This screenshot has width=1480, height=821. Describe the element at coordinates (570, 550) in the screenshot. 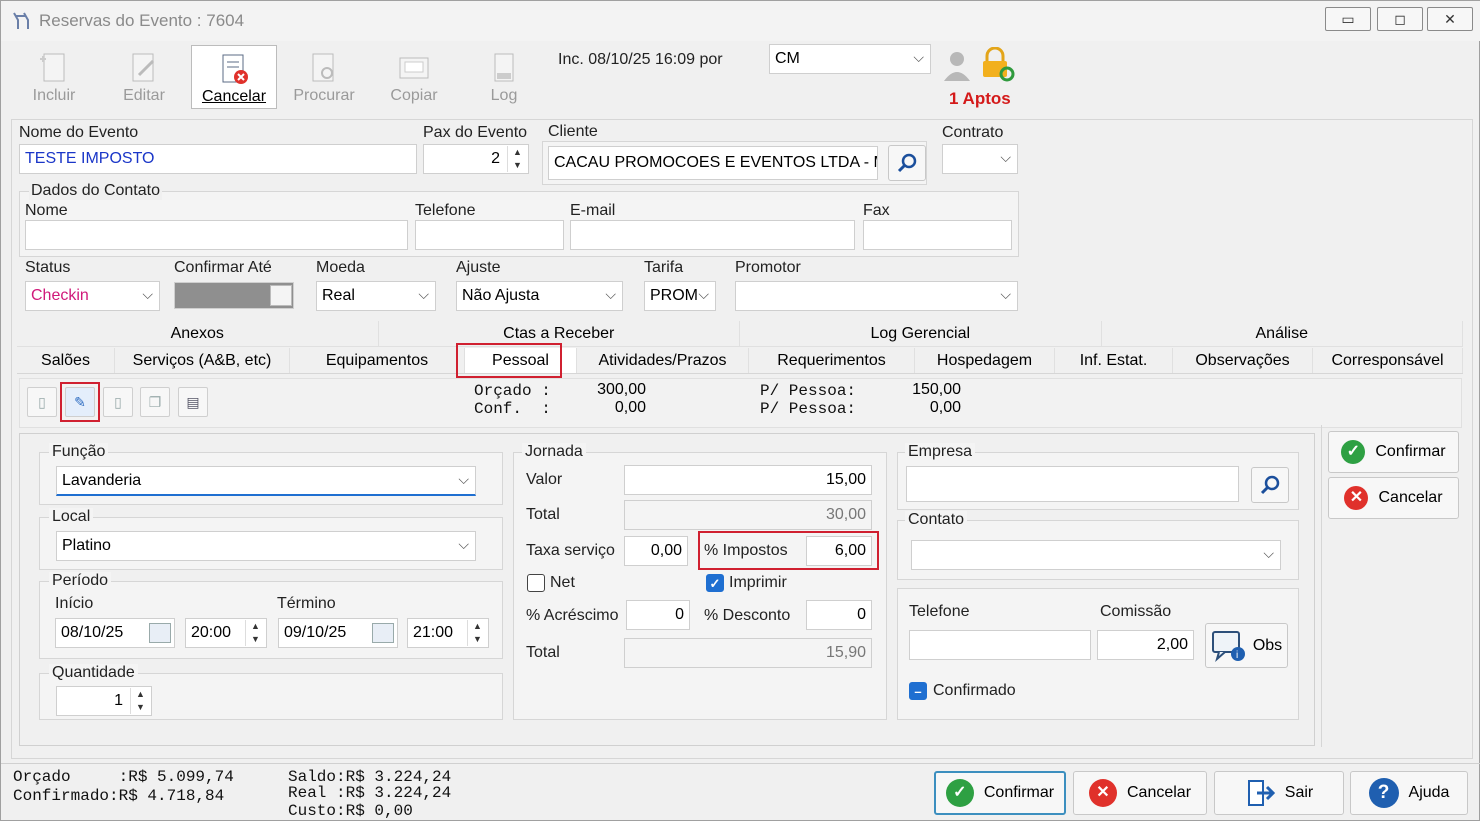

I see `taxa-label: Taxa serviço` at that location.